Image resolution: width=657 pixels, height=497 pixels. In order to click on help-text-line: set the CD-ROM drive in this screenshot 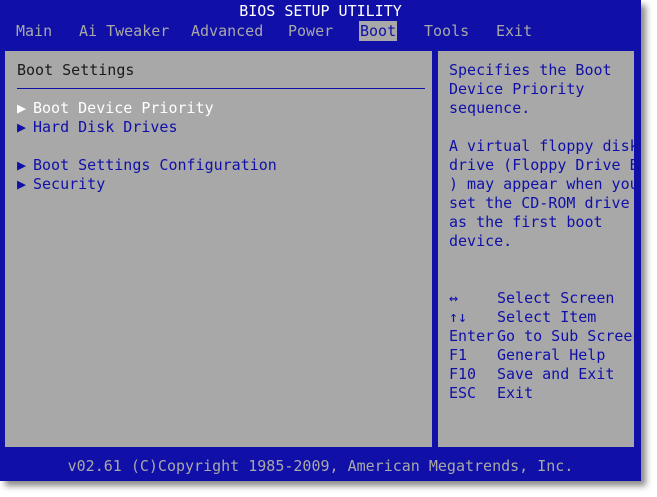, I will do `click(539, 203)`.